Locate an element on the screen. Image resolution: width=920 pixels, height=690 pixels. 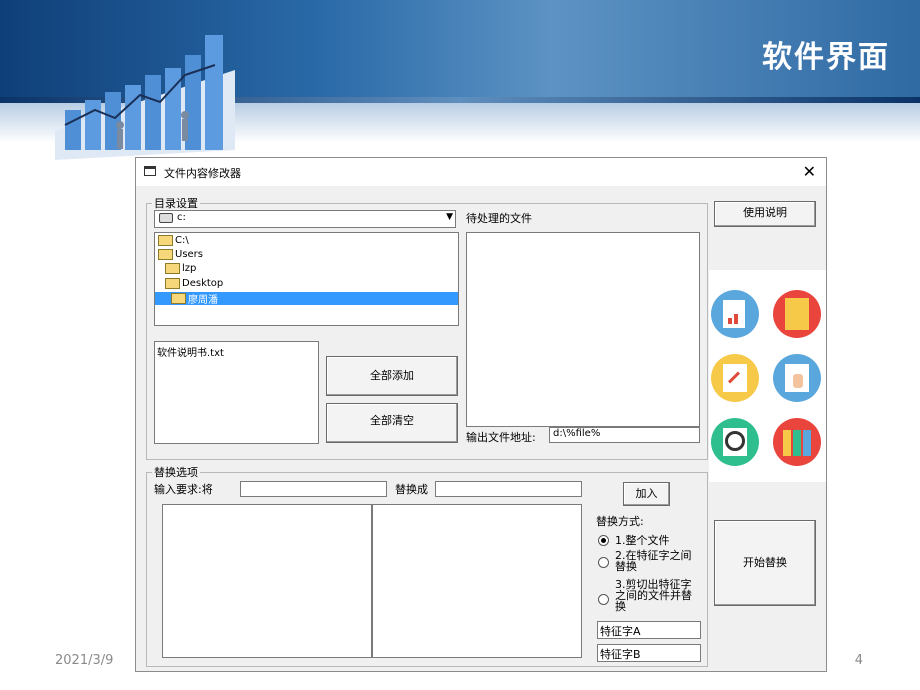
pending-files-label: 待处理的文件 is located at coordinates (499, 218).